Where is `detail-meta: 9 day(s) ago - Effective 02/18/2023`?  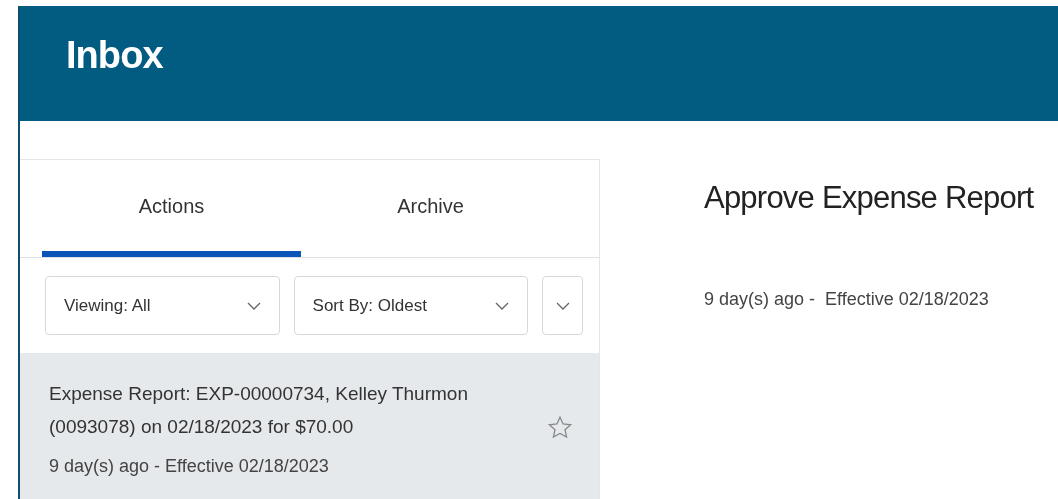 detail-meta: 9 day(s) ago - Effective 02/18/2023 is located at coordinates (847, 299).